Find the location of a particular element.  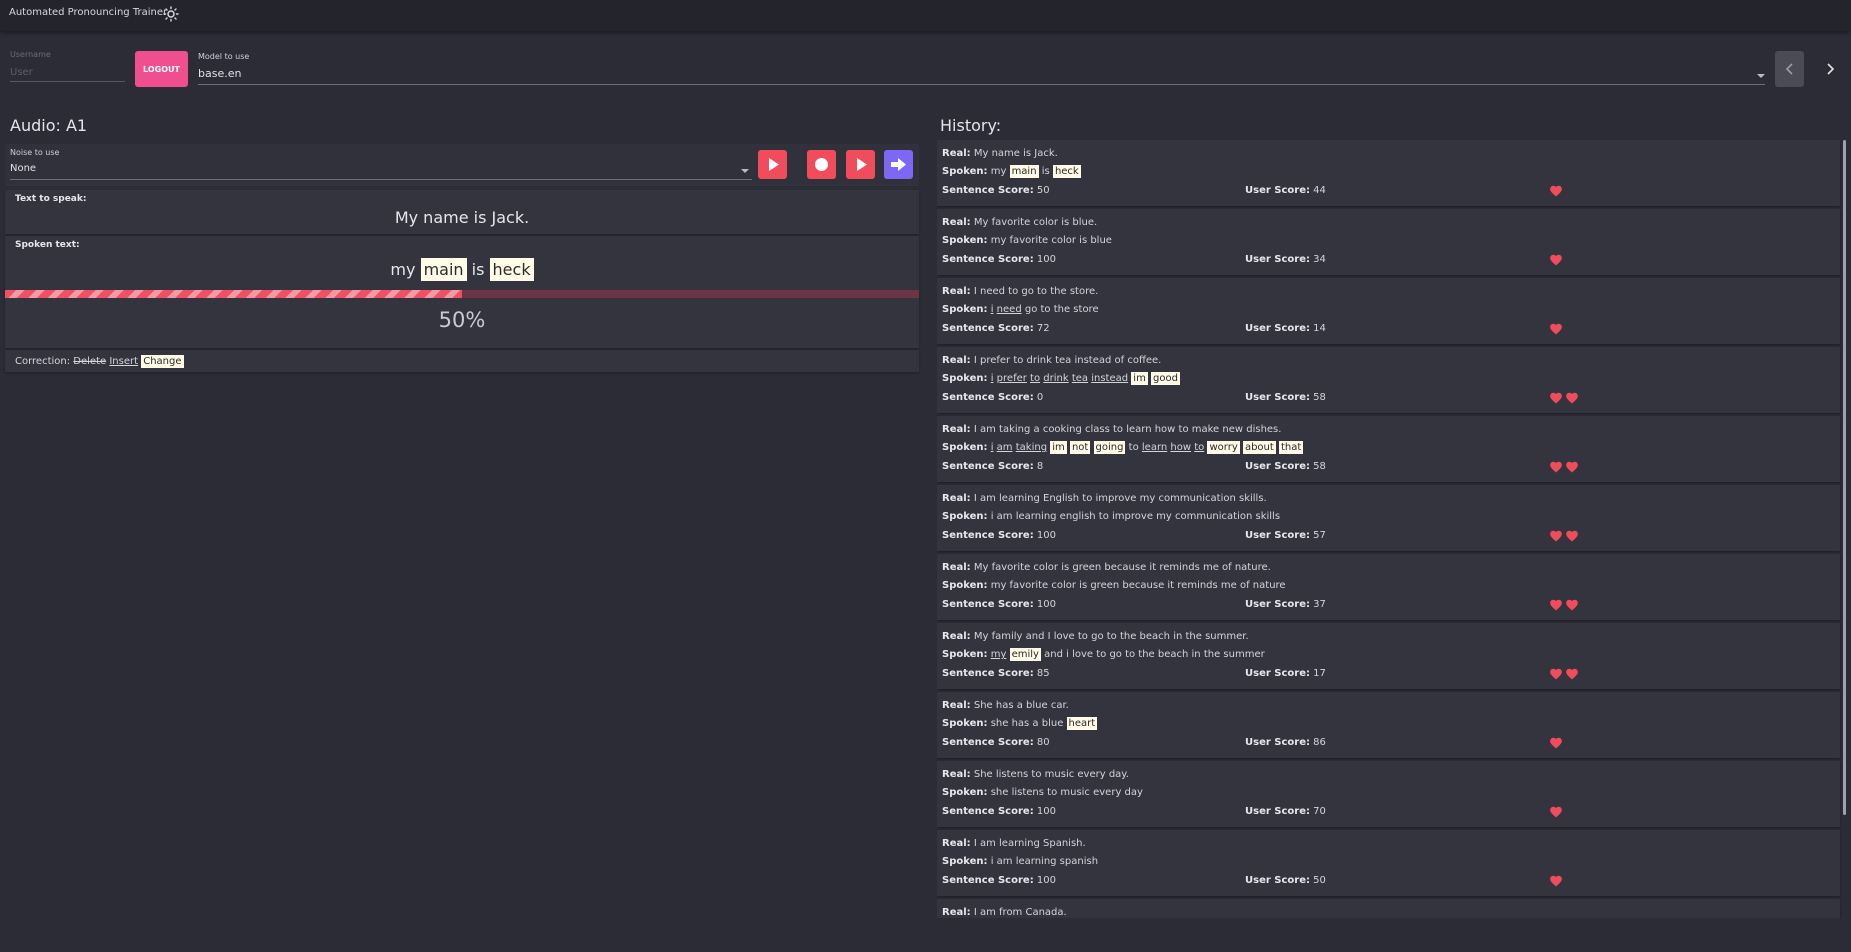

chevron-left-icon is located at coordinates (1789, 69).